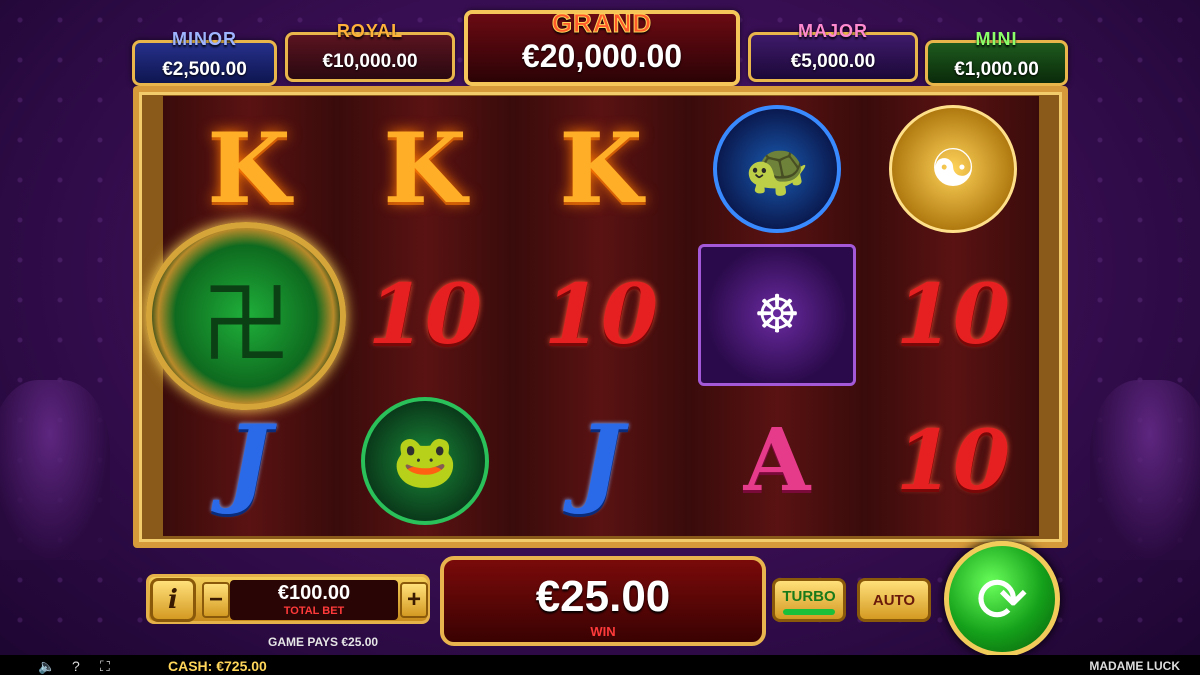  Describe the element at coordinates (246, 316) in the screenshot. I see `jade-coin-symbol-icon: 卍` at that location.